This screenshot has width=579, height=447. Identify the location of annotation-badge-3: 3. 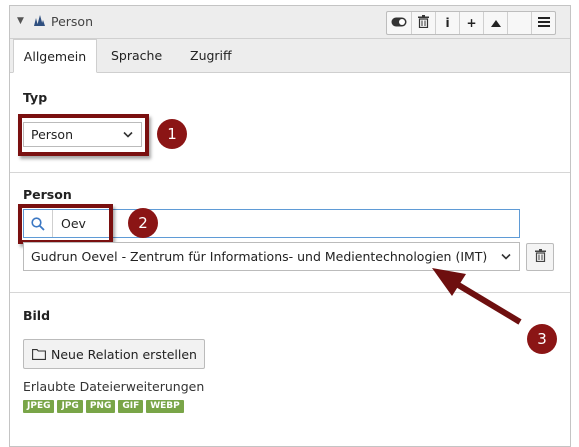
(542, 339).